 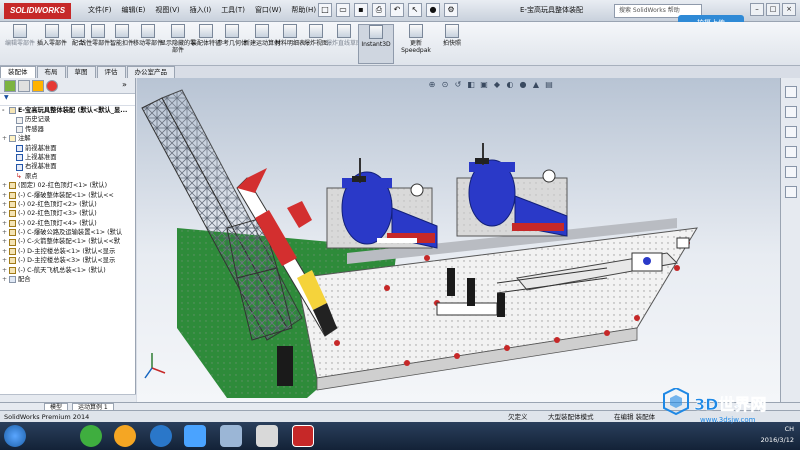 I want to click on zoom-fit-icon: ⊕, so click(x=432, y=85).